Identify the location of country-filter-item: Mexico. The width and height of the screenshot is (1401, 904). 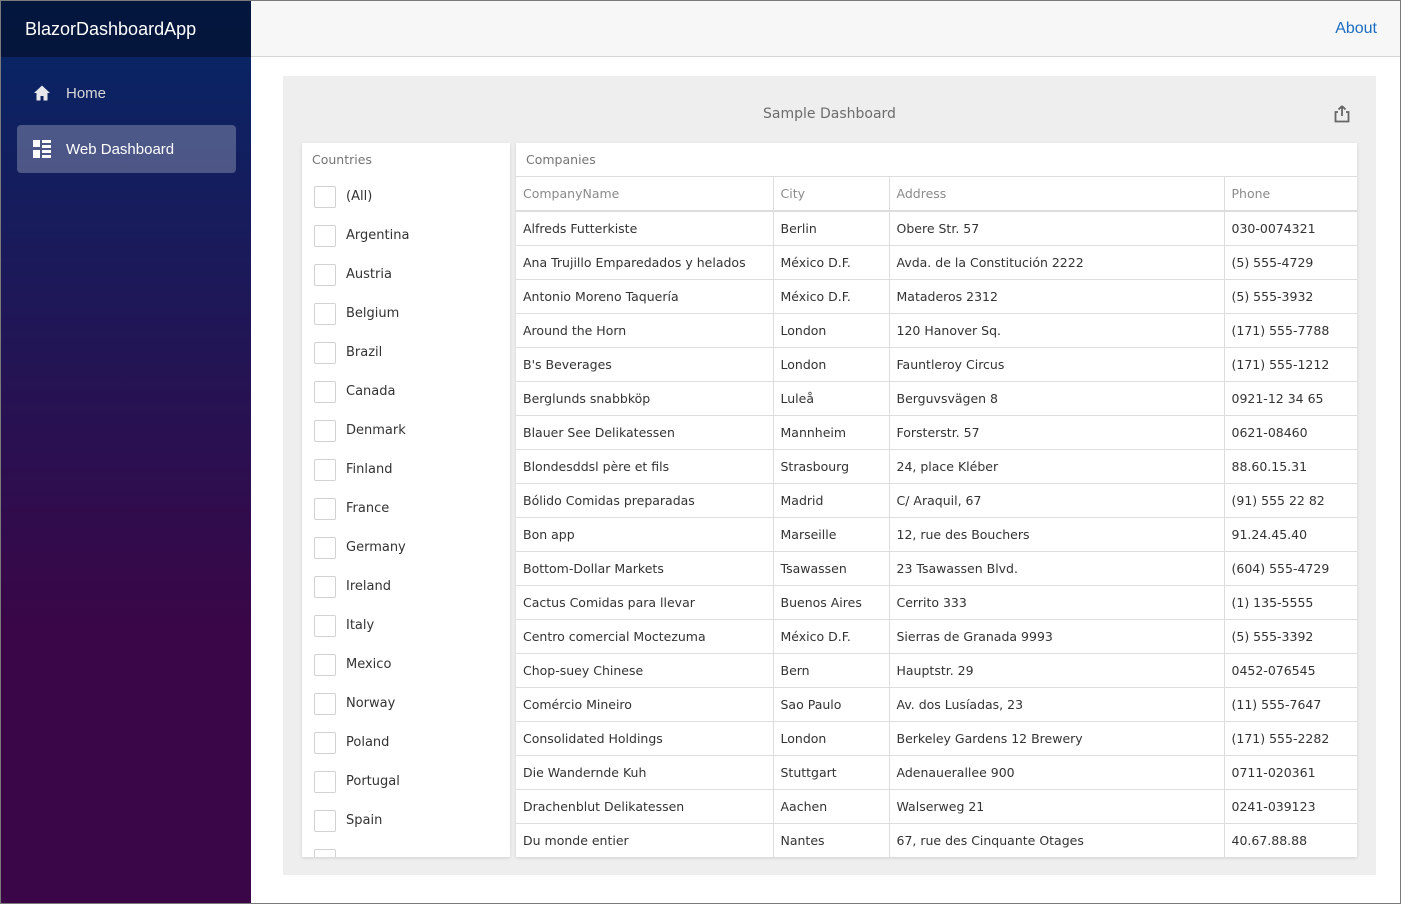
(412, 664).